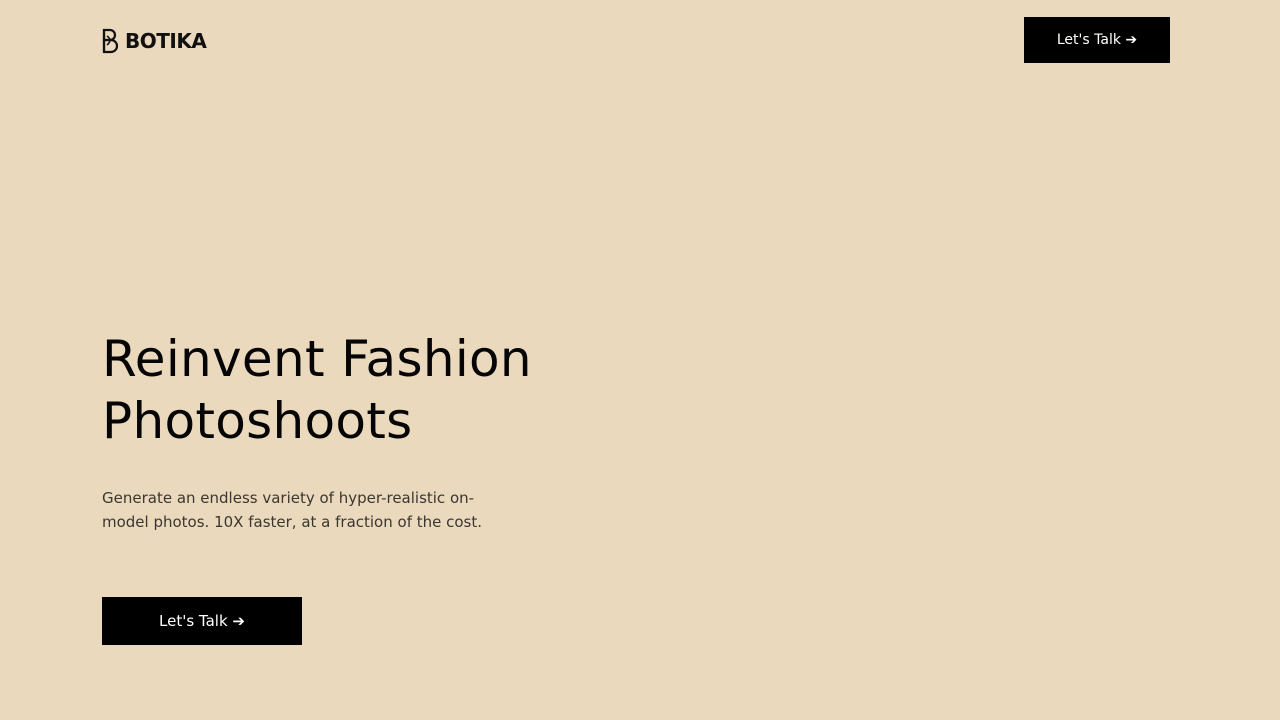  I want to click on site-header: BOTIKA Let's Talk ➔, so click(640, 40).